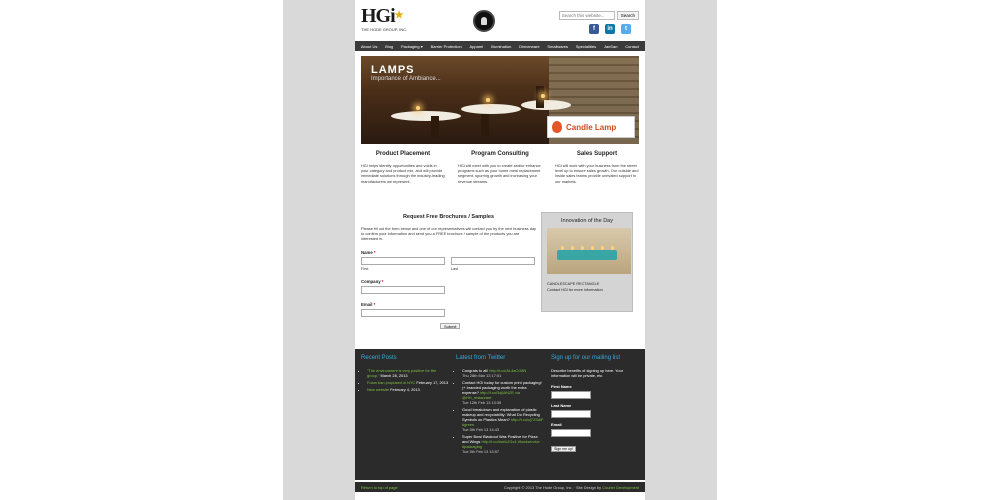 The width and height of the screenshot is (1000, 500). Describe the element at coordinates (586, 15) in the screenshot. I see `search-input` at that location.